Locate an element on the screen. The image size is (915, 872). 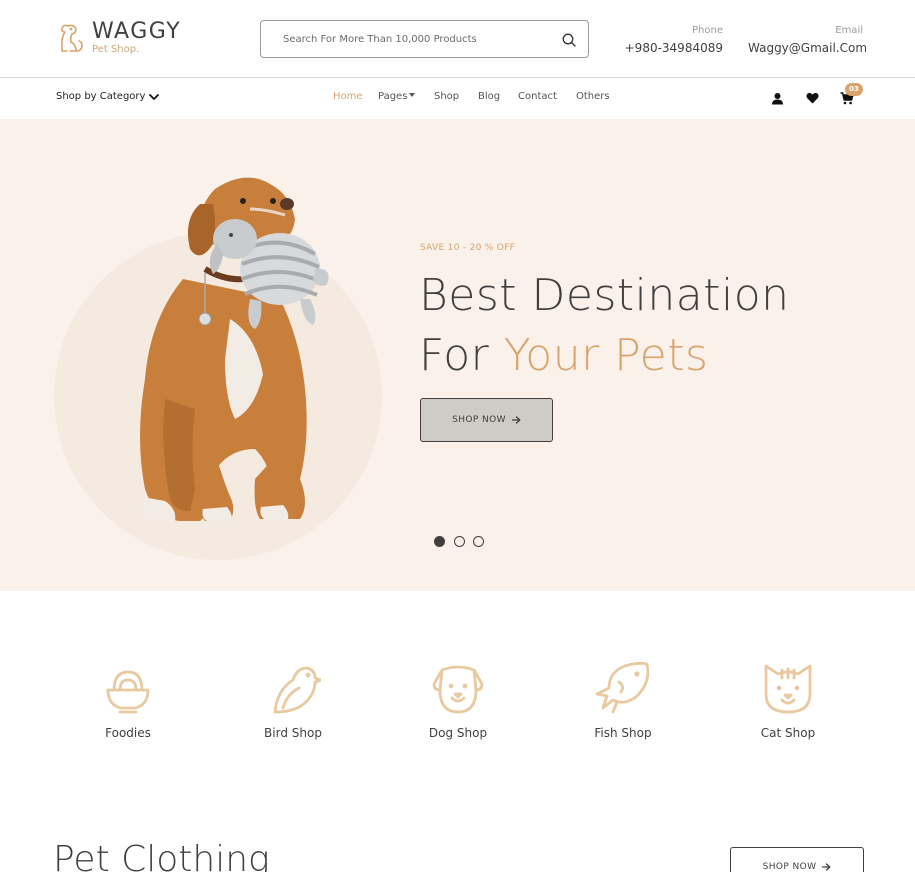
cat-icon is located at coordinates (788, 689).